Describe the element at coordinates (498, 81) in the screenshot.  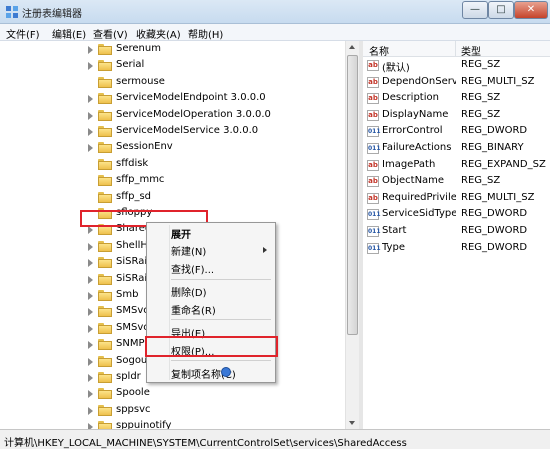
I see `value-type: REG_MULTI_SZ` at that location.